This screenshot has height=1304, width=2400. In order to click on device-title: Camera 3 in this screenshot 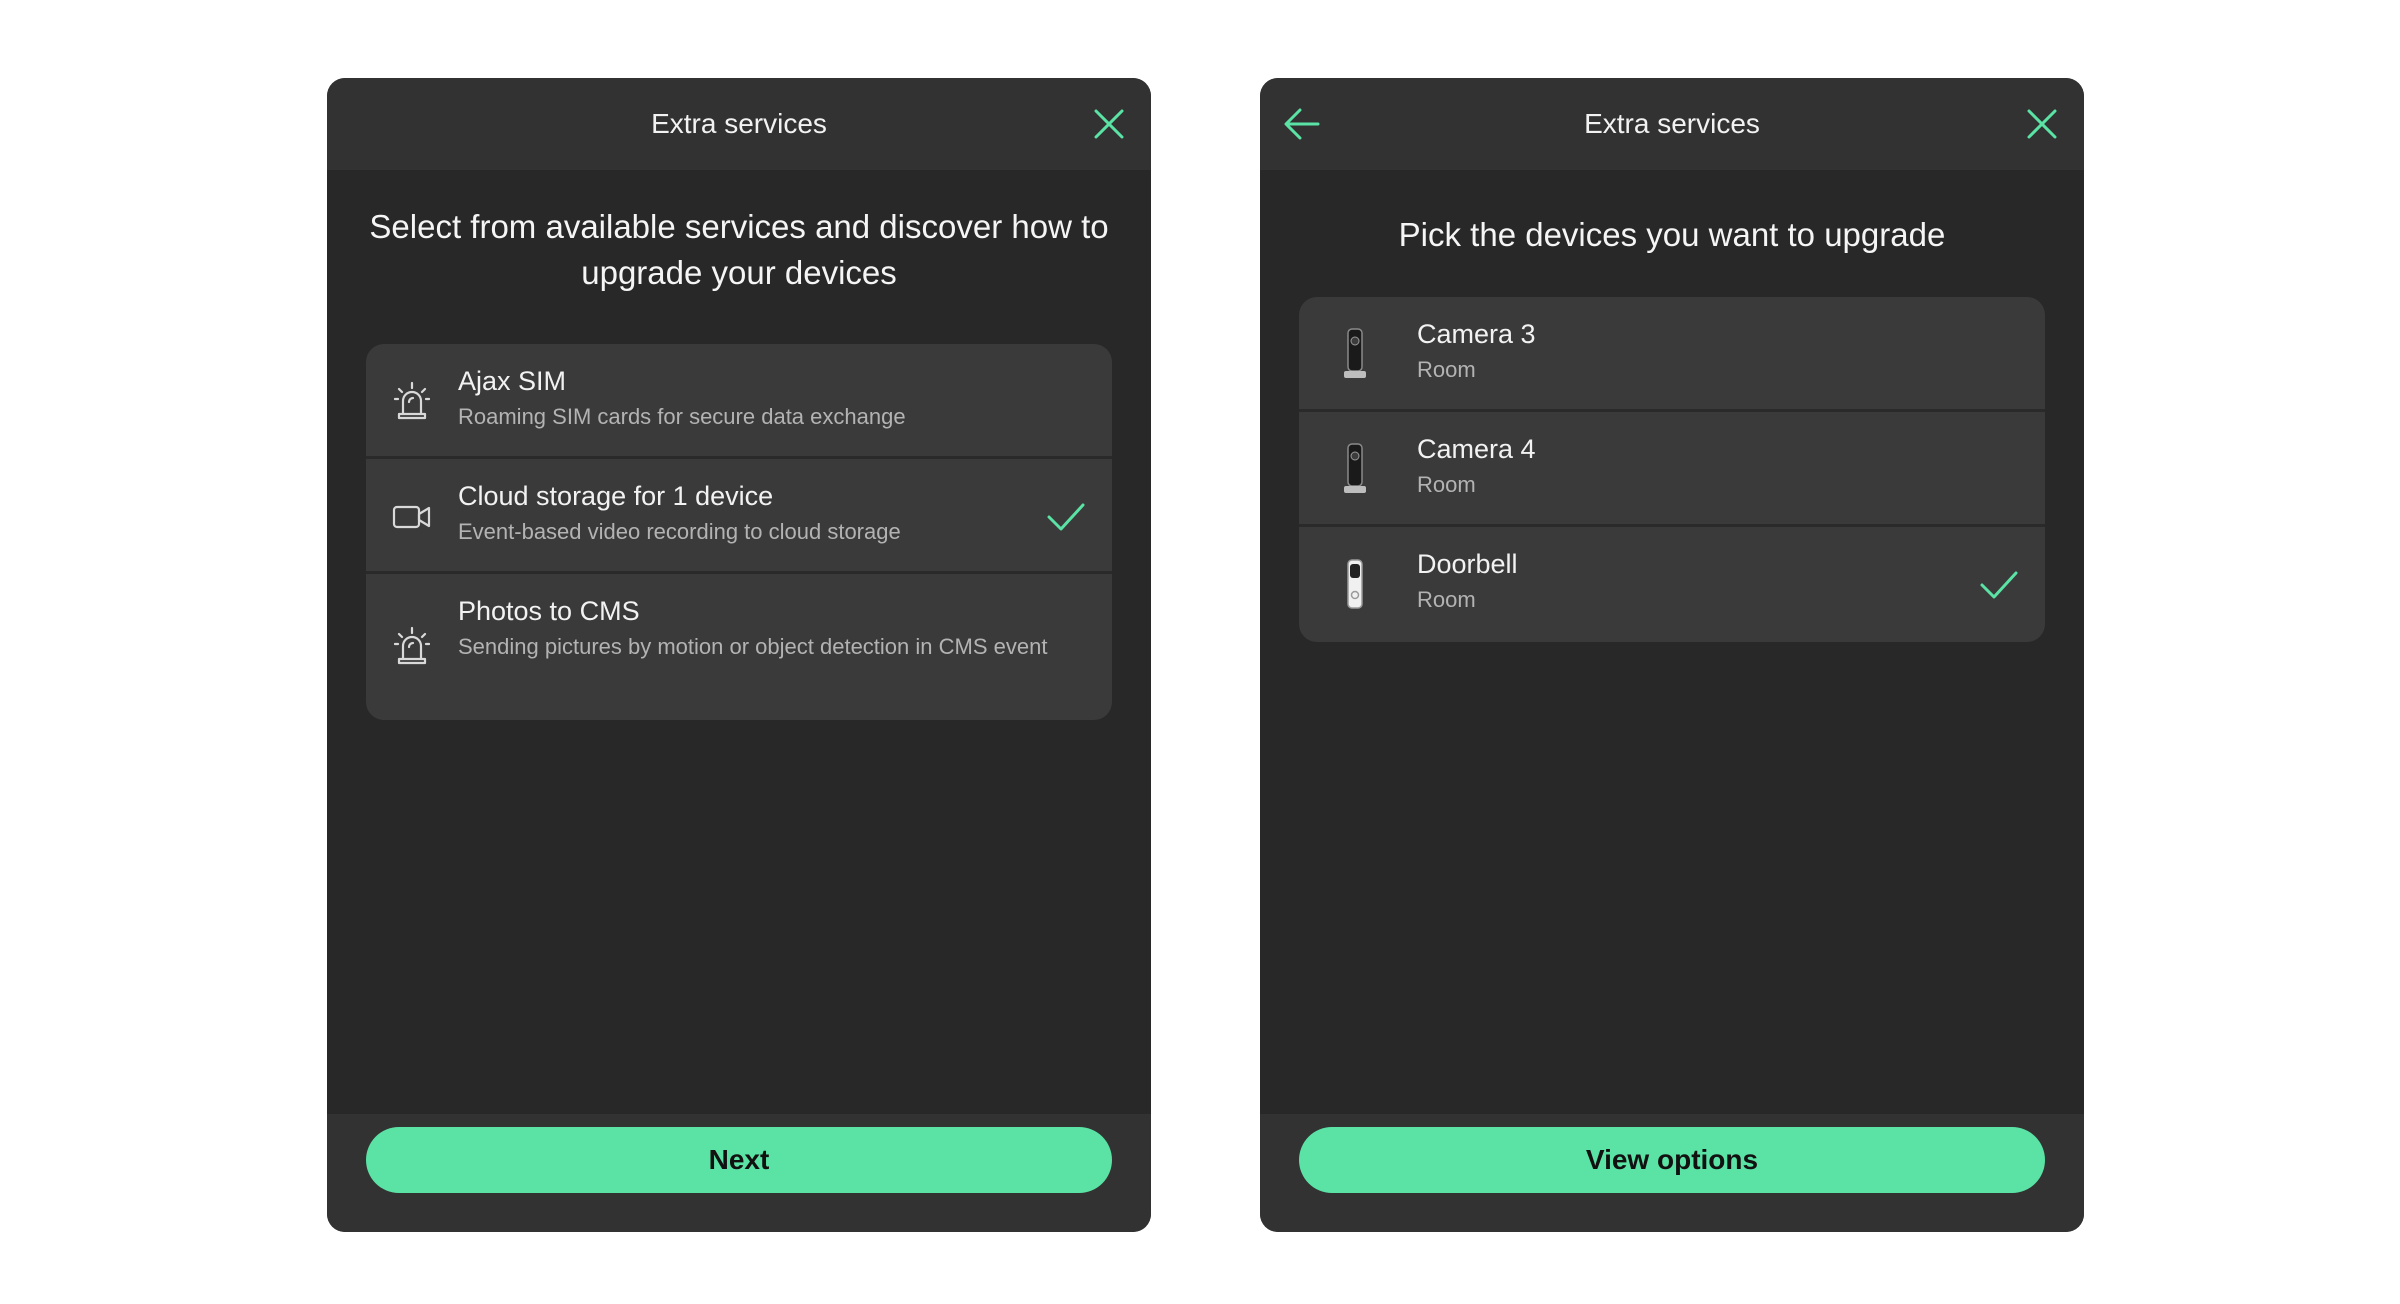, I will do `click(1476, 334)`.